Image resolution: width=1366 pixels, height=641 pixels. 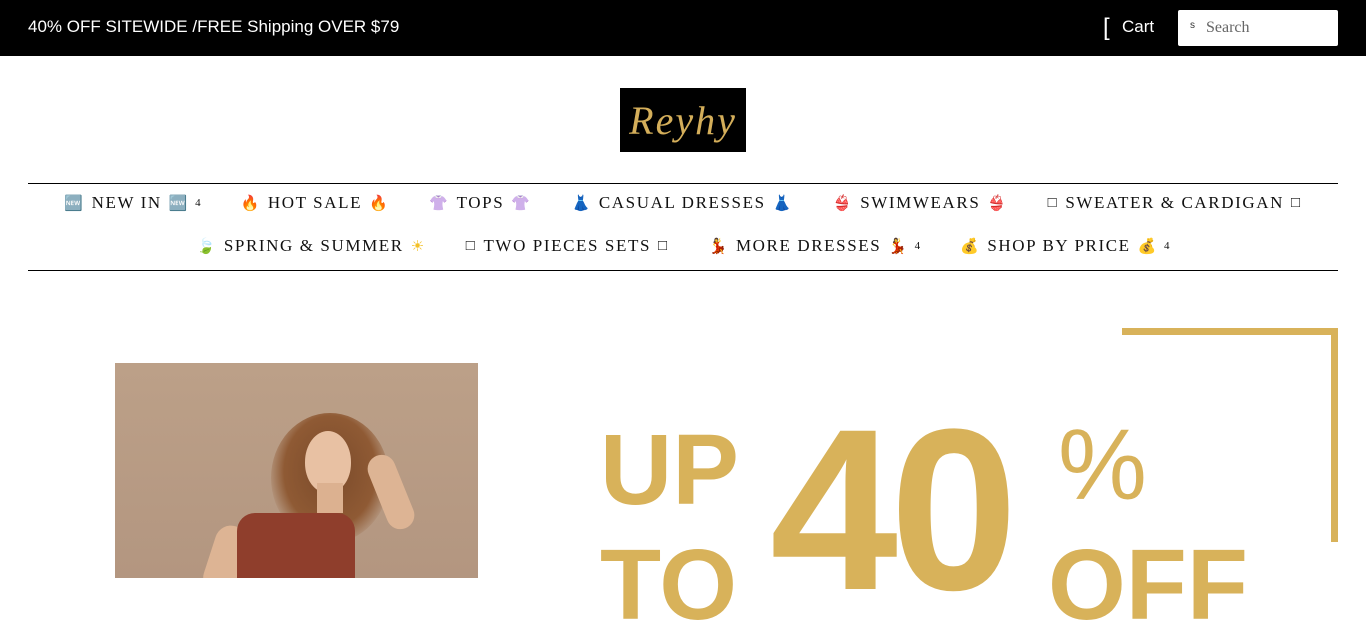 I want to click on nav-item-casual-dresses: 👗 CASUAL DRESSES 👗, so click(x=682, y=203).